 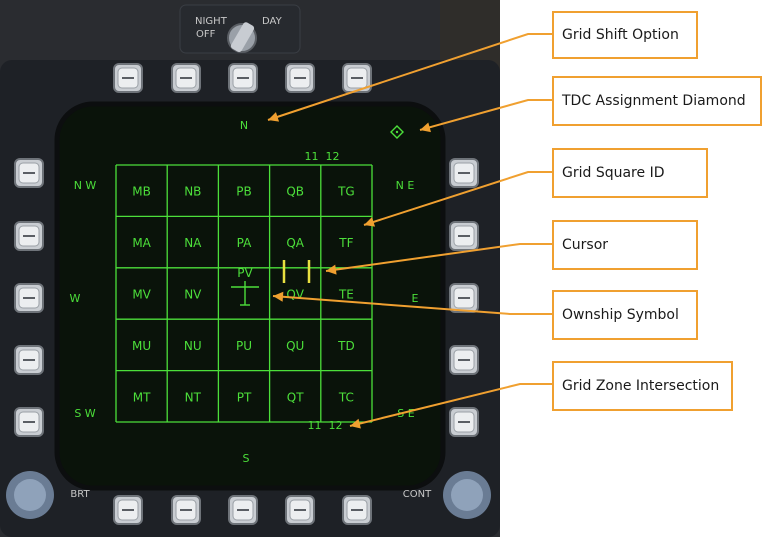 I want to click on brt-knob, so click(x=30, y=495).